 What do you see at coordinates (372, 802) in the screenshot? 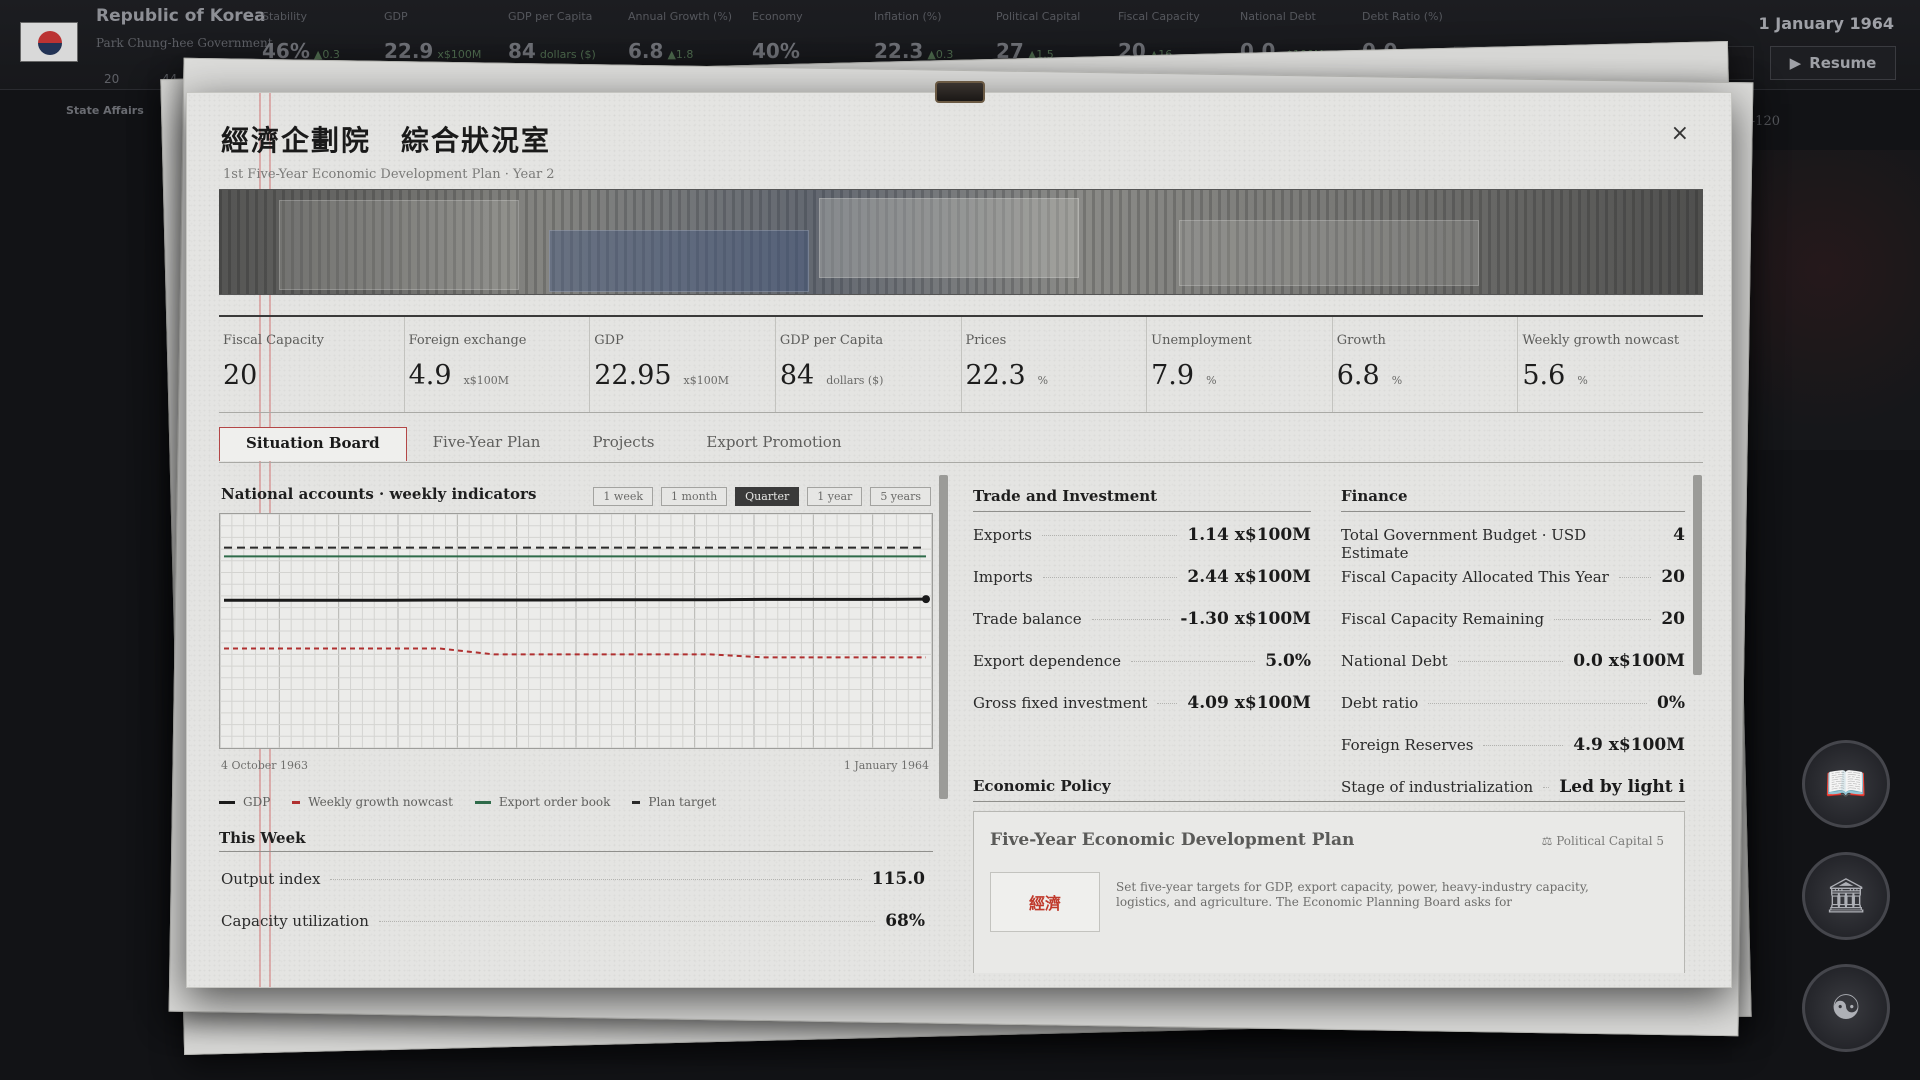
I see `legend-weekly-growth-nowcast: Weekly growth nowcast` at bounding box center [372, 802].